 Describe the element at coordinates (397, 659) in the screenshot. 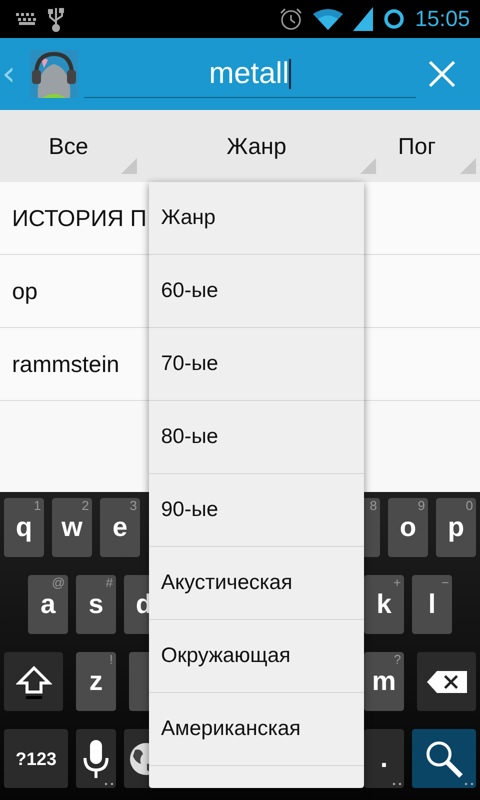

I see `key-hint: ?` at that location.